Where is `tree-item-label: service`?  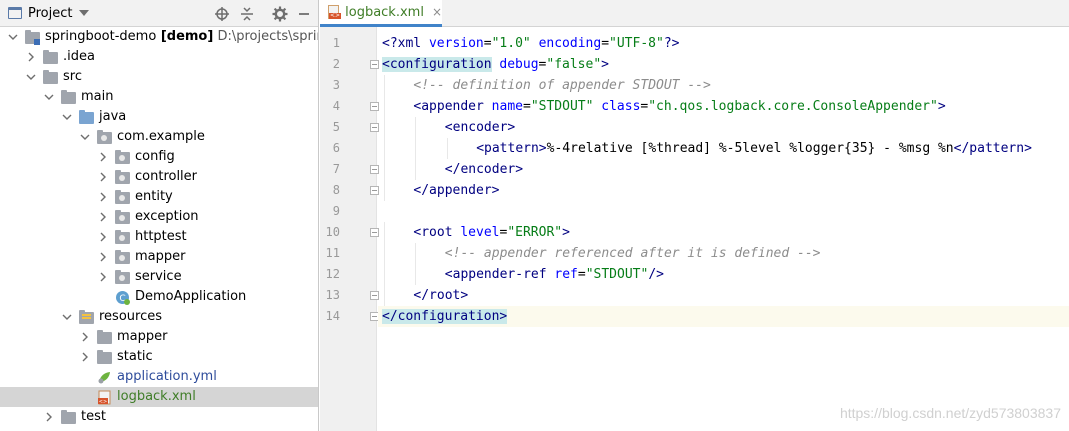
tree-item-label: service is located at coordinates (158, 276).